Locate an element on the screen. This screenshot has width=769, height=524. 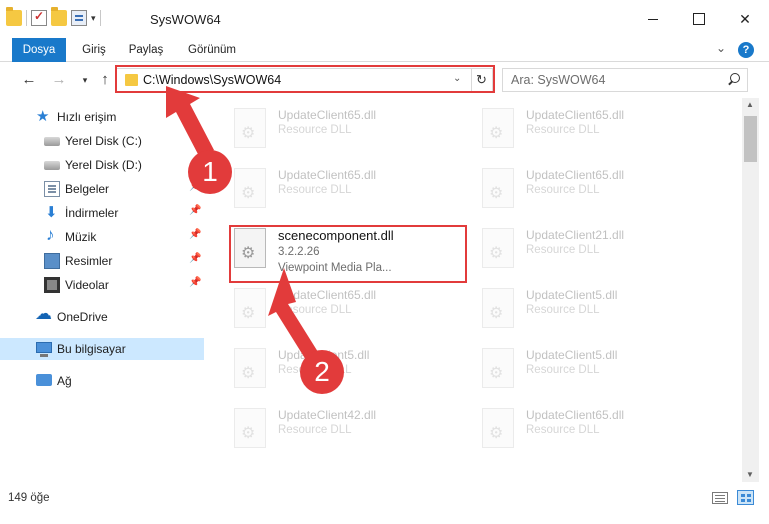
sidebar-item-label: Videolar is located at coordinates (87, 285).